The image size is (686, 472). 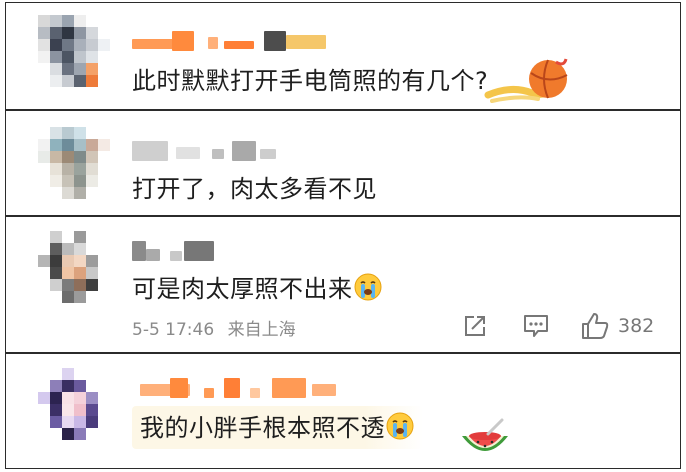 I want to click on share-button, so click(x=475, y=326).